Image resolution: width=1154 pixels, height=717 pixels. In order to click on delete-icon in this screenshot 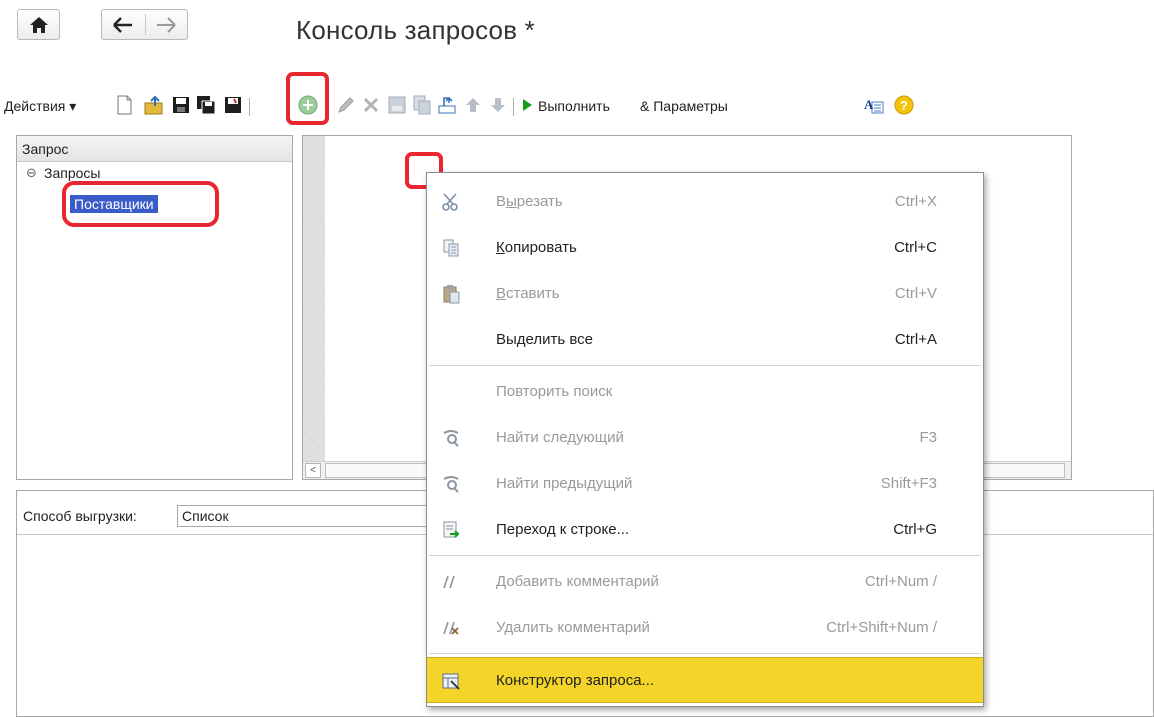, I will do `click(371, 105)`.